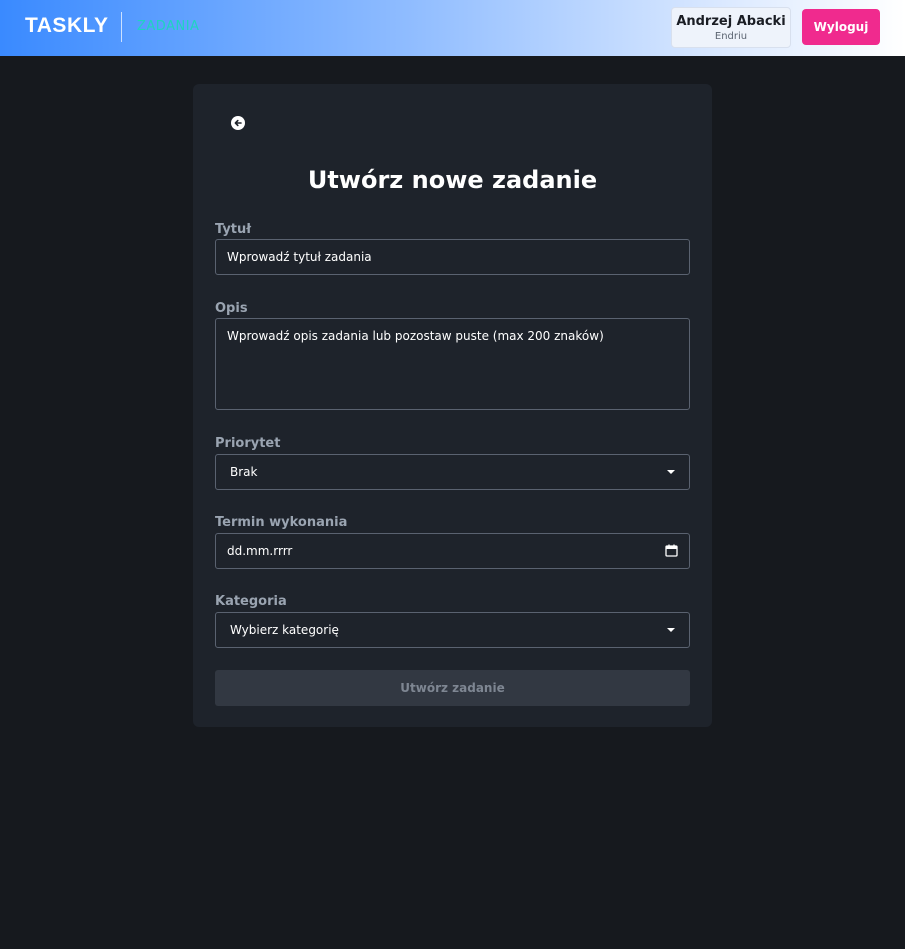  Describe the element at coordinates (452, 688) in the screenshot. I see `create-task-button: Utwórz zadanie` at that location.